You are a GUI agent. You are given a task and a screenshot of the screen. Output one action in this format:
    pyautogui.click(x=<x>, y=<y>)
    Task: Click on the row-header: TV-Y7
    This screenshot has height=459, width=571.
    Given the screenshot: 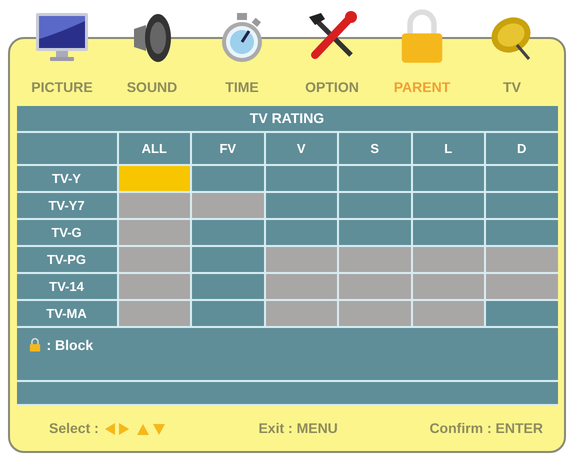 What is the action you would take?
    pyautogui.click(x=66, y=205)
    